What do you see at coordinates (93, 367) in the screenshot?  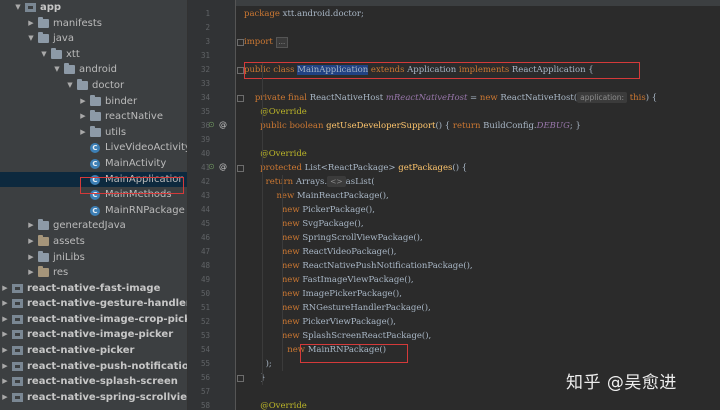 I see `tree-item-react-native-push-notification: ▶ react-native-push-notification` at bounding box center [93, 367].